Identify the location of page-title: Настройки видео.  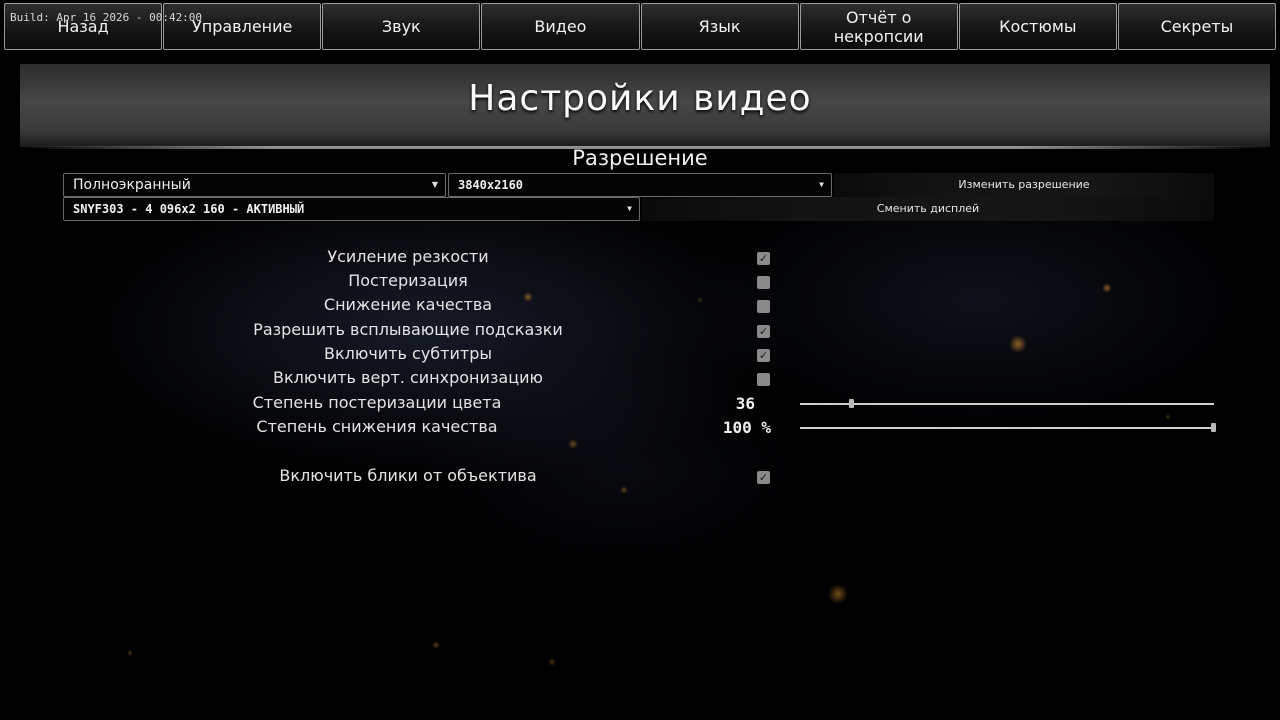
(640, 98).